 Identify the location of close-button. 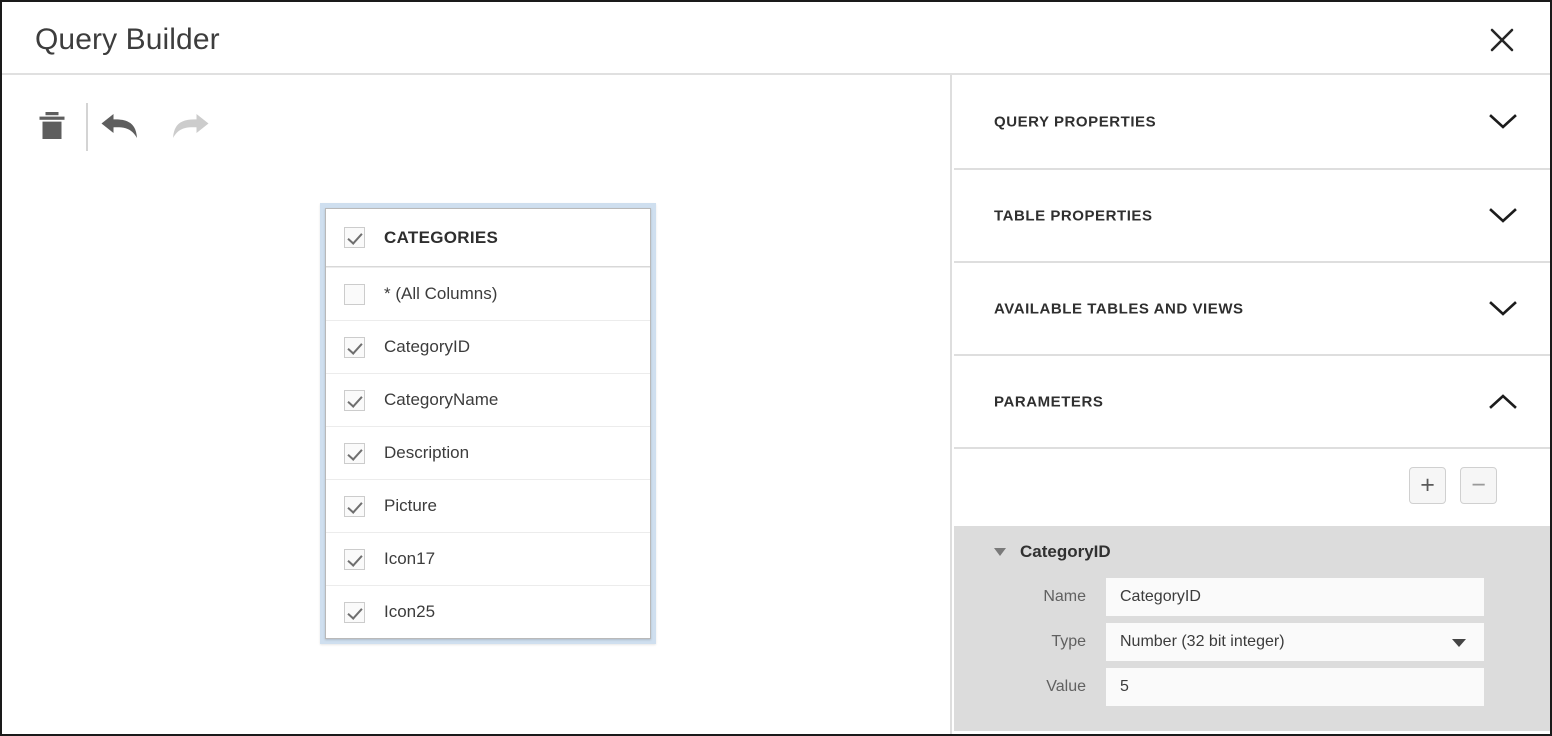
(1502, 40).